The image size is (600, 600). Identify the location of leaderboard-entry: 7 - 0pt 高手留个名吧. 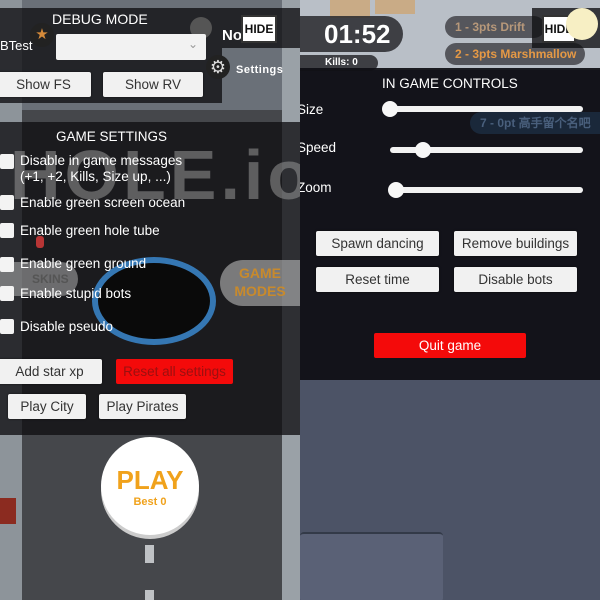
(535, 123).